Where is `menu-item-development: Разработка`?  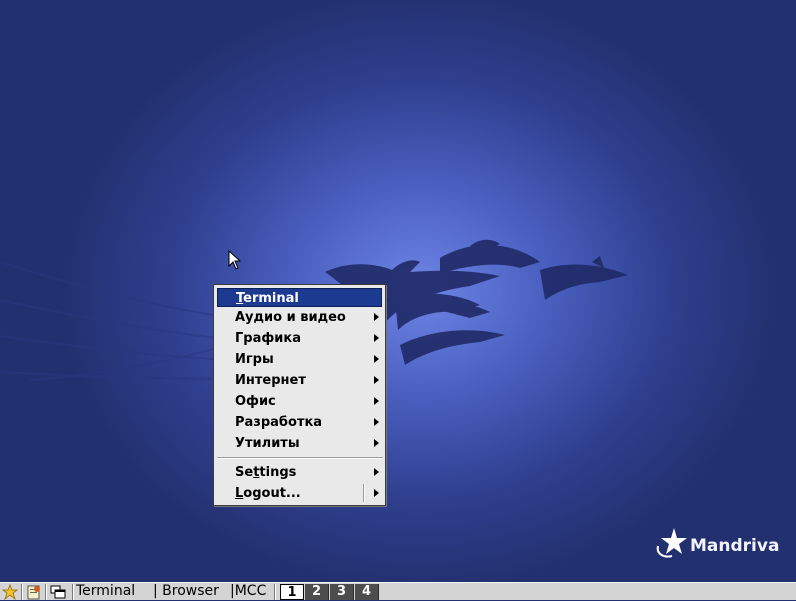
menu-item-development: Разработка is located at coordinates (299, 422).